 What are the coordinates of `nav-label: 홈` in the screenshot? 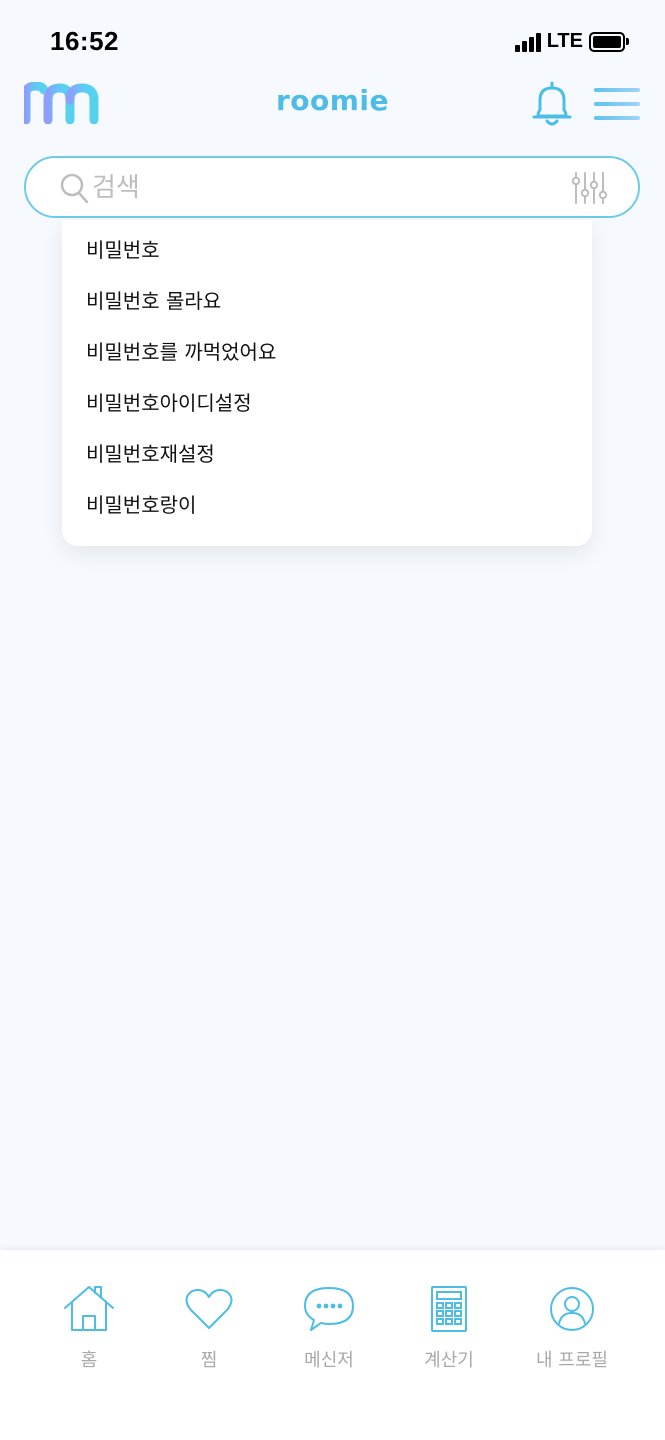 It's located at (89, 1360).